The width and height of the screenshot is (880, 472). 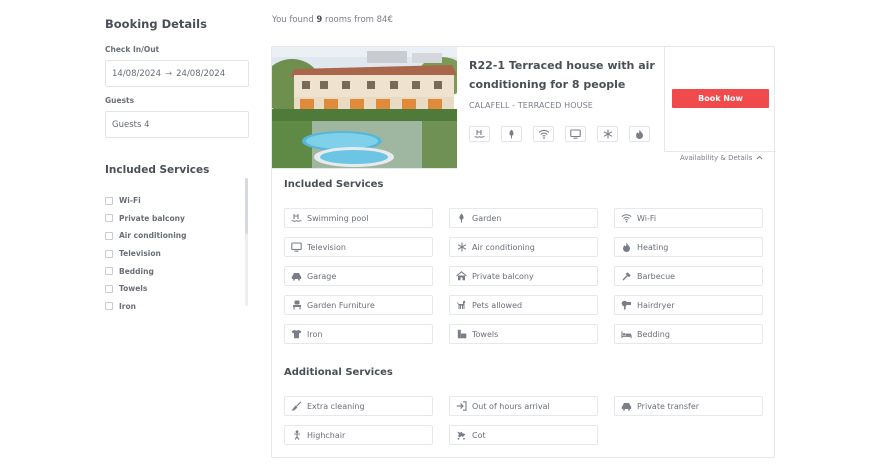 I want to click on service-tile: Television, so click(x=358, y=247).